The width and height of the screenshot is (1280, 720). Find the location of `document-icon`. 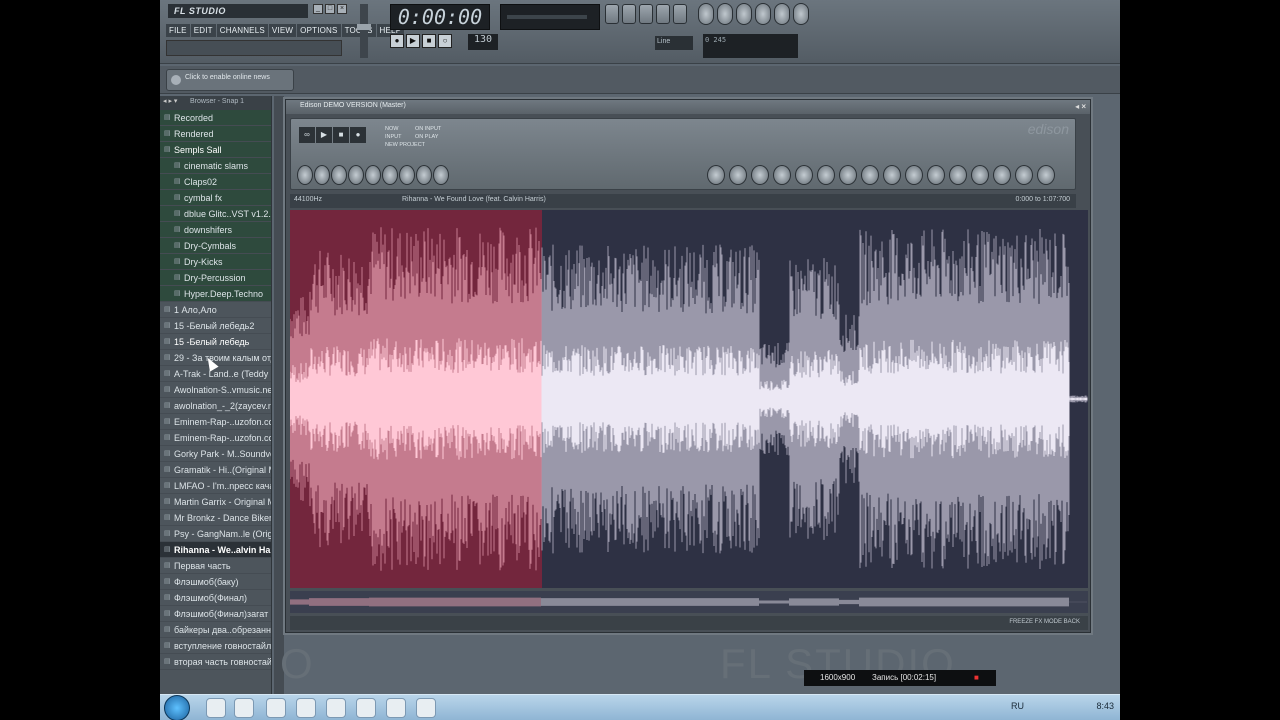

document-icon is located at coordinates (782, 14).